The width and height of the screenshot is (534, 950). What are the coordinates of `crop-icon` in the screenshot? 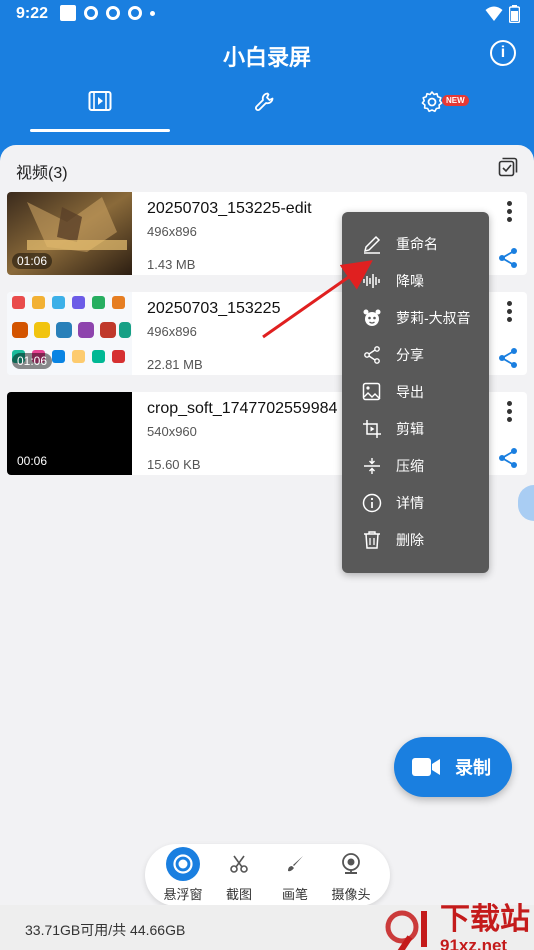 It's located at (372, 428).